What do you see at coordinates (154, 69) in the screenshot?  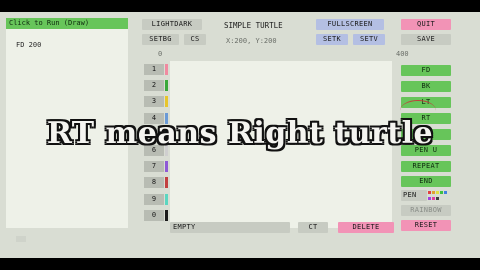 I see `memory-slot-1: 1` at bounding box center [154, 69].